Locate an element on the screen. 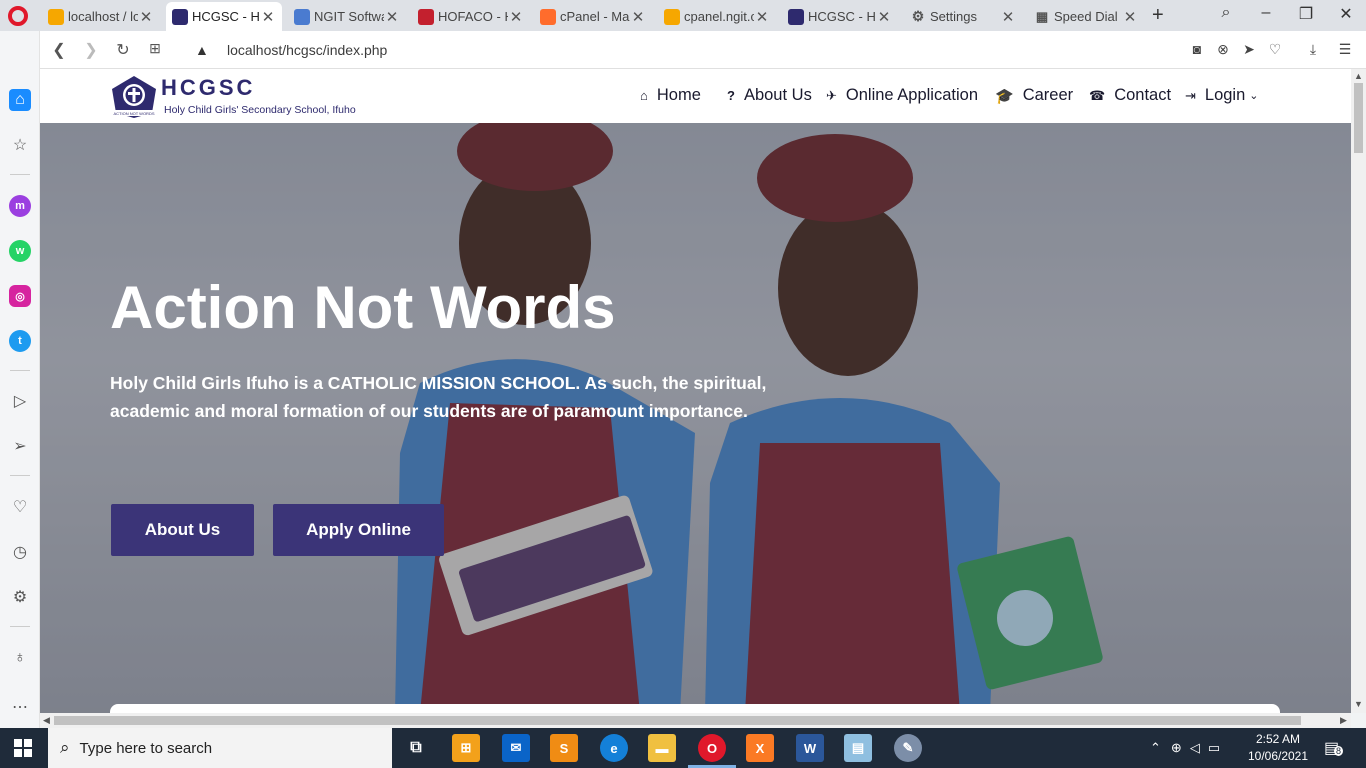 The image size is (1366, 768). new-tab-button: + is located at coordinates (1158, 15).